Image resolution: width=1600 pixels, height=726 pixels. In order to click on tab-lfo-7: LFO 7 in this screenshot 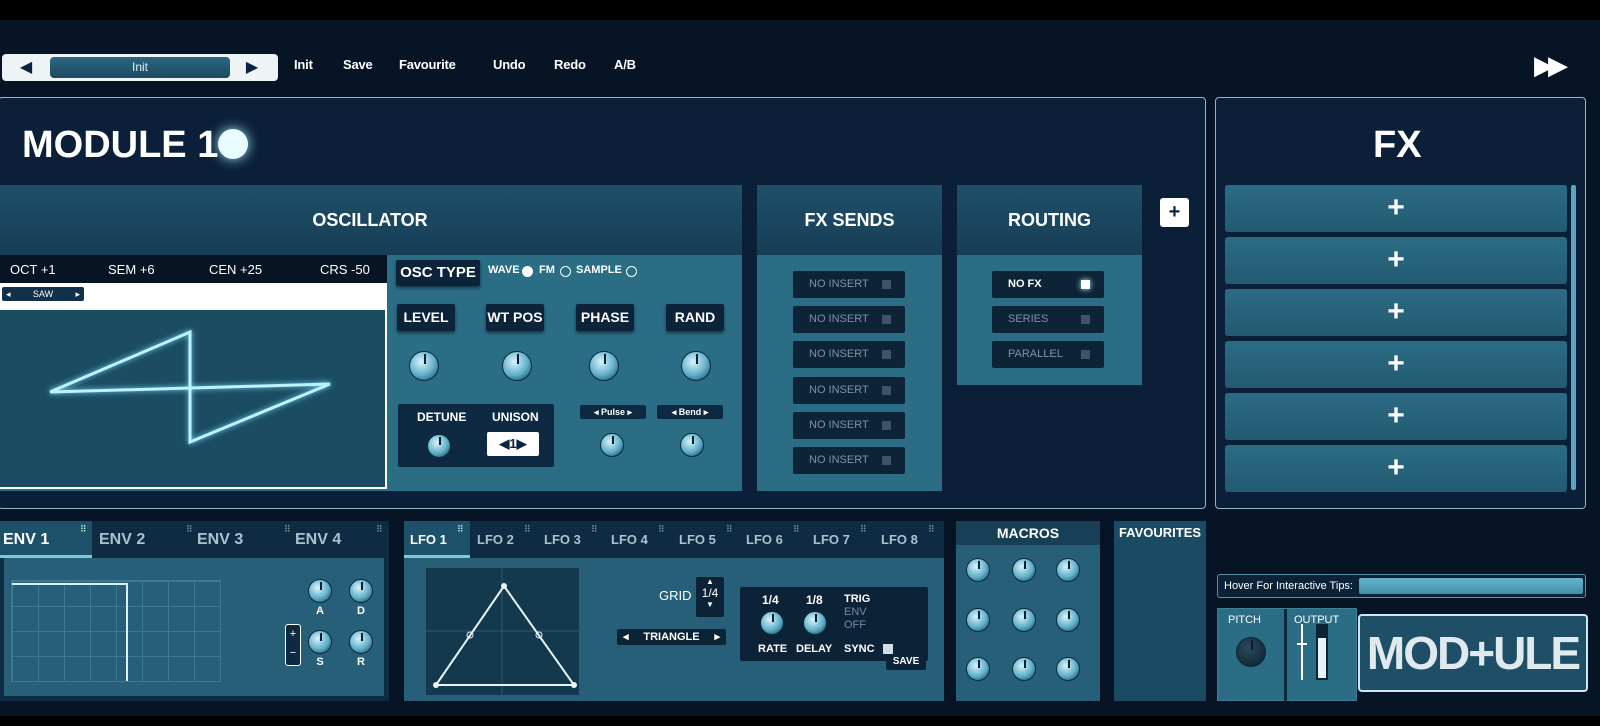, I will do `click(831, 539)`.